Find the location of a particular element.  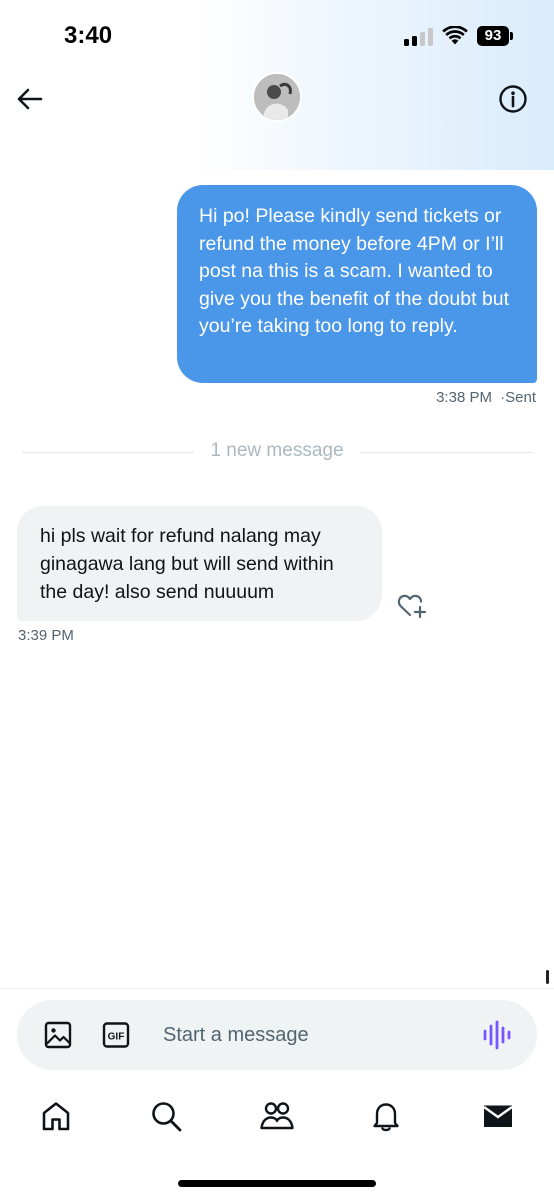

tab-search is located at coordinates (166, 1116).